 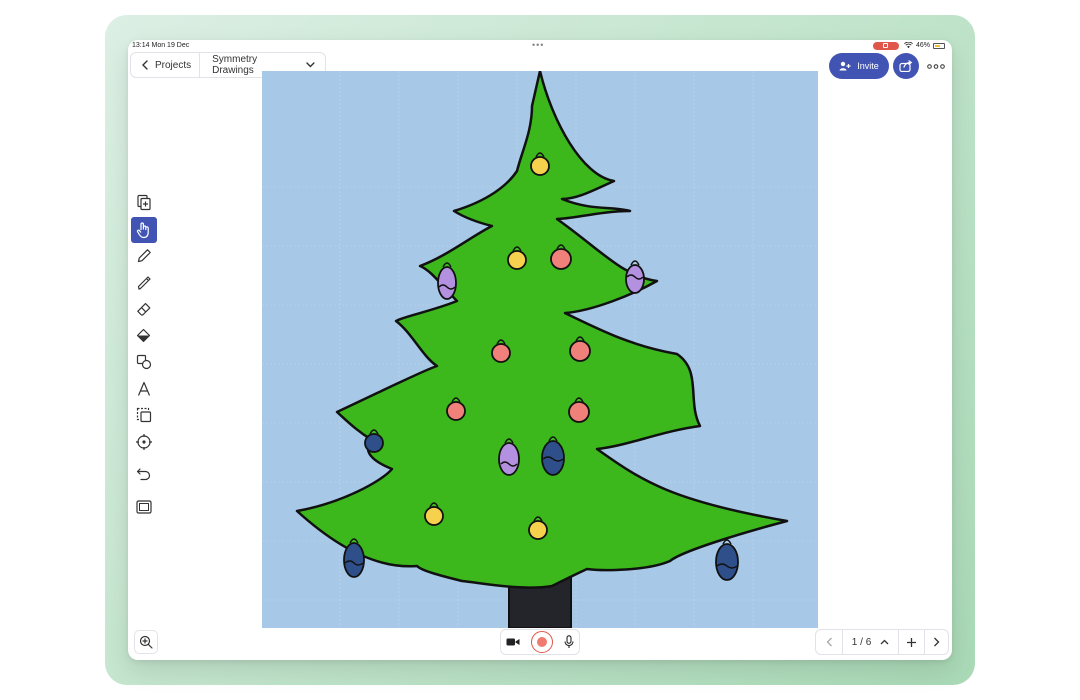 I want to click on undo-tool, so click(x=144, y=474).